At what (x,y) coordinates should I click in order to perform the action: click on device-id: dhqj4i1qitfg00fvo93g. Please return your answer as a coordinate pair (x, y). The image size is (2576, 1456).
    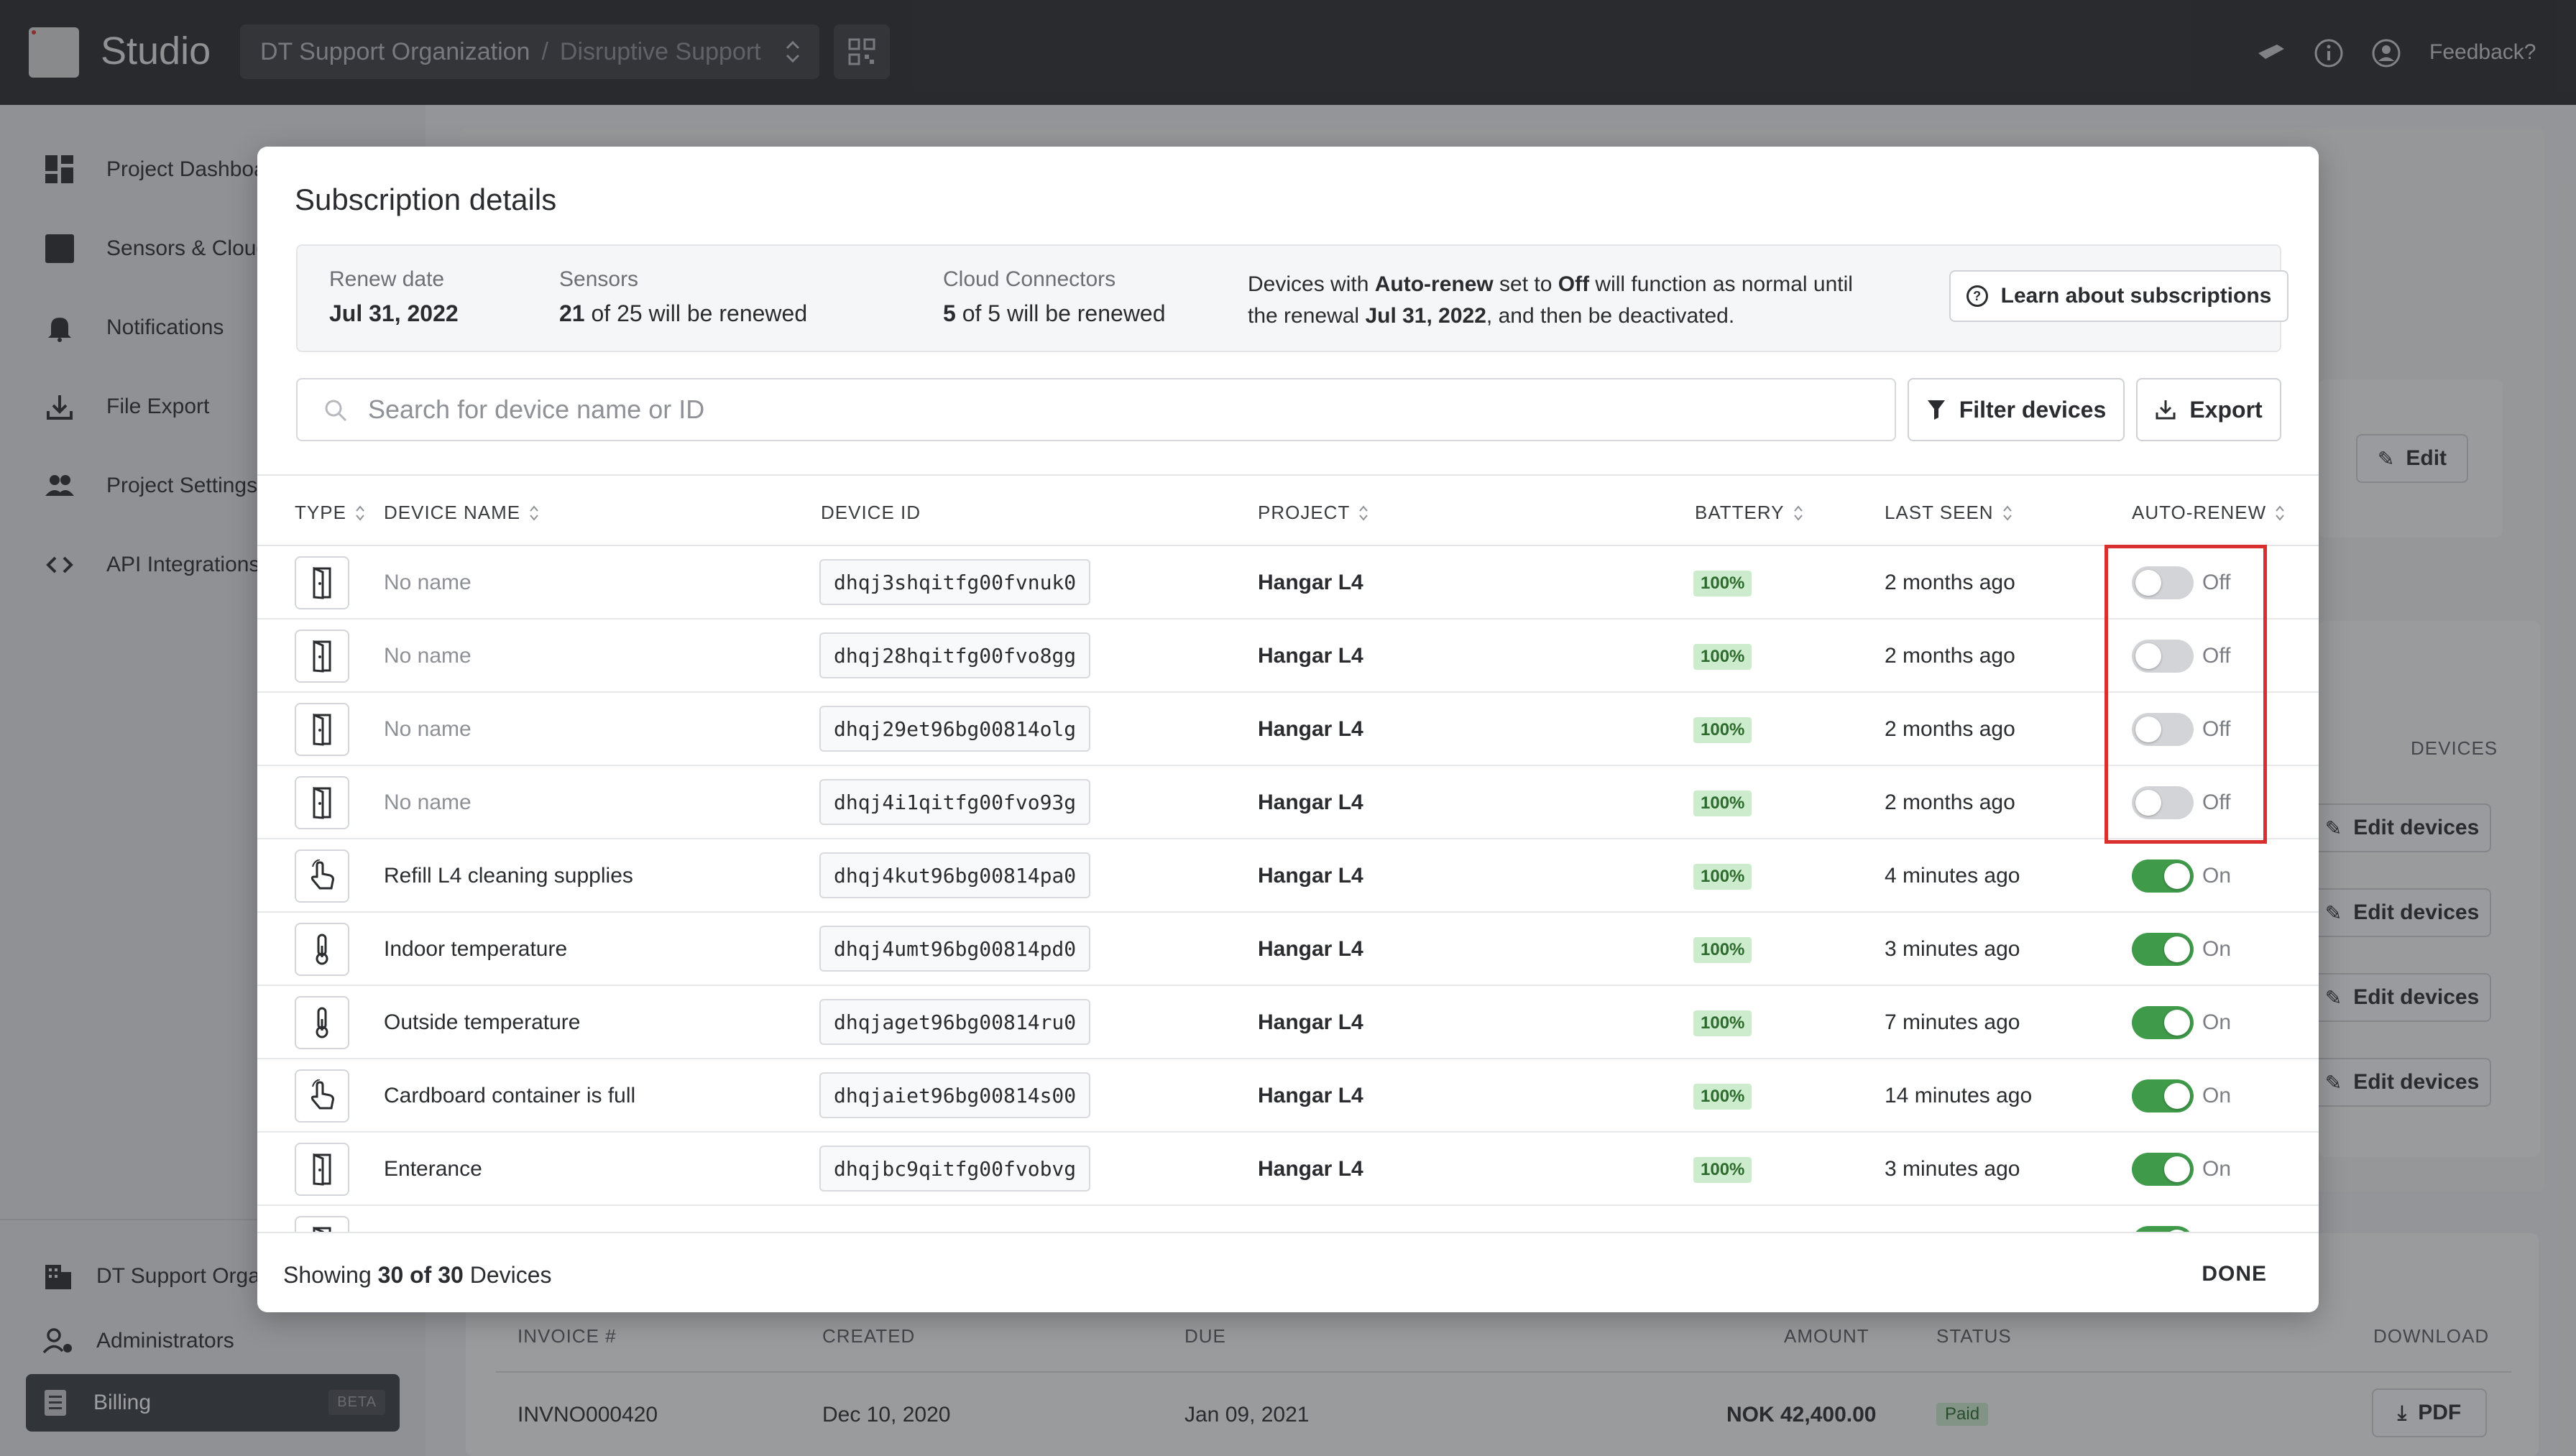
    Looking at the image, I should click on (955, 802).